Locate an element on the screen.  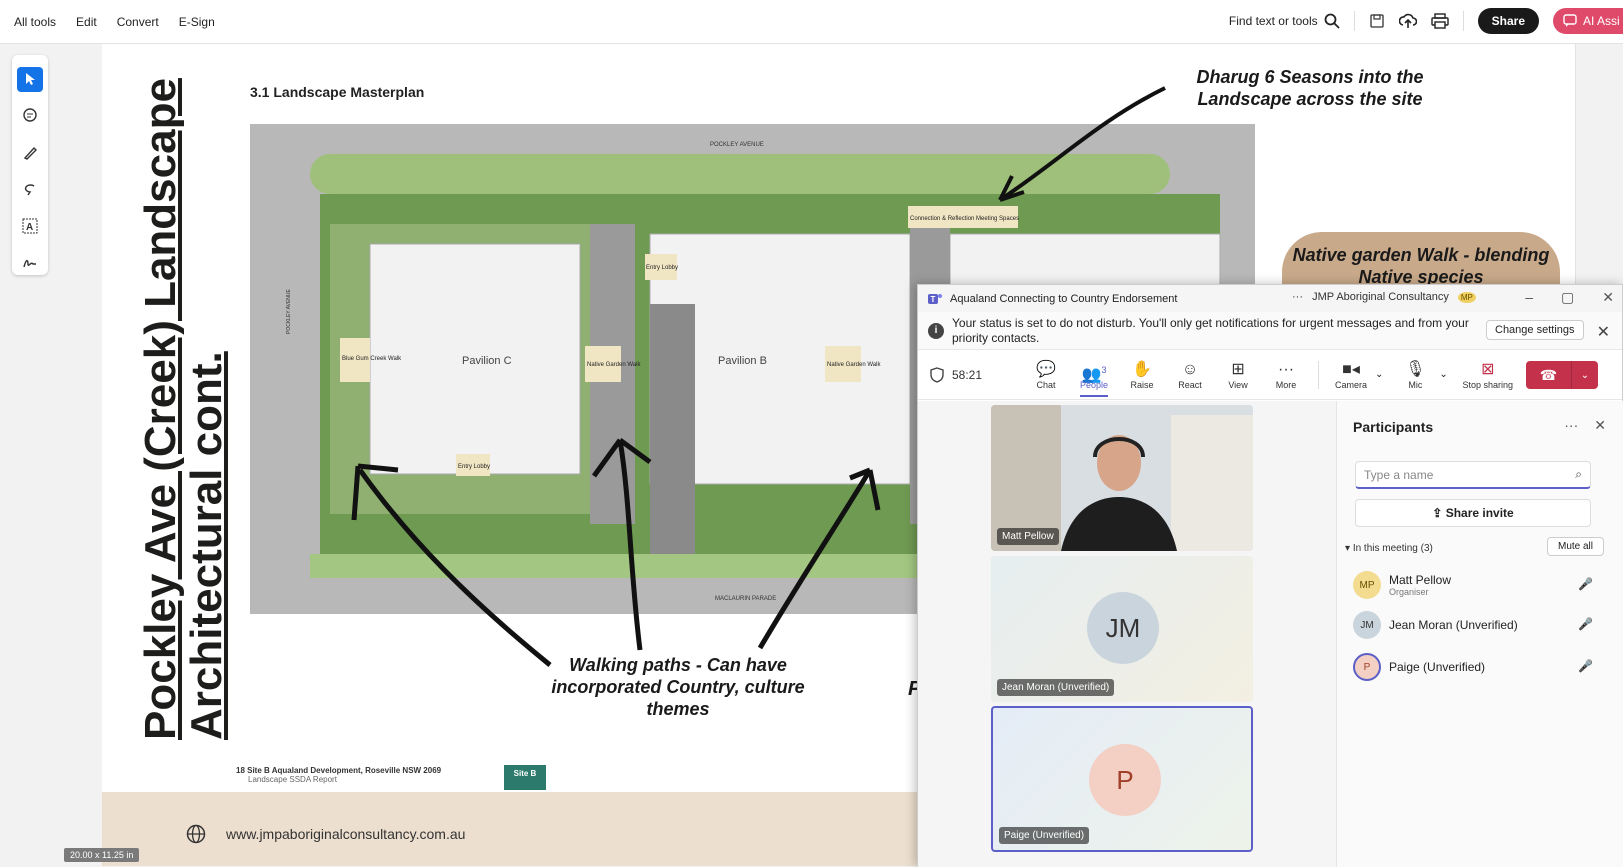
svg-text: T is located at coordinates (933, 299).